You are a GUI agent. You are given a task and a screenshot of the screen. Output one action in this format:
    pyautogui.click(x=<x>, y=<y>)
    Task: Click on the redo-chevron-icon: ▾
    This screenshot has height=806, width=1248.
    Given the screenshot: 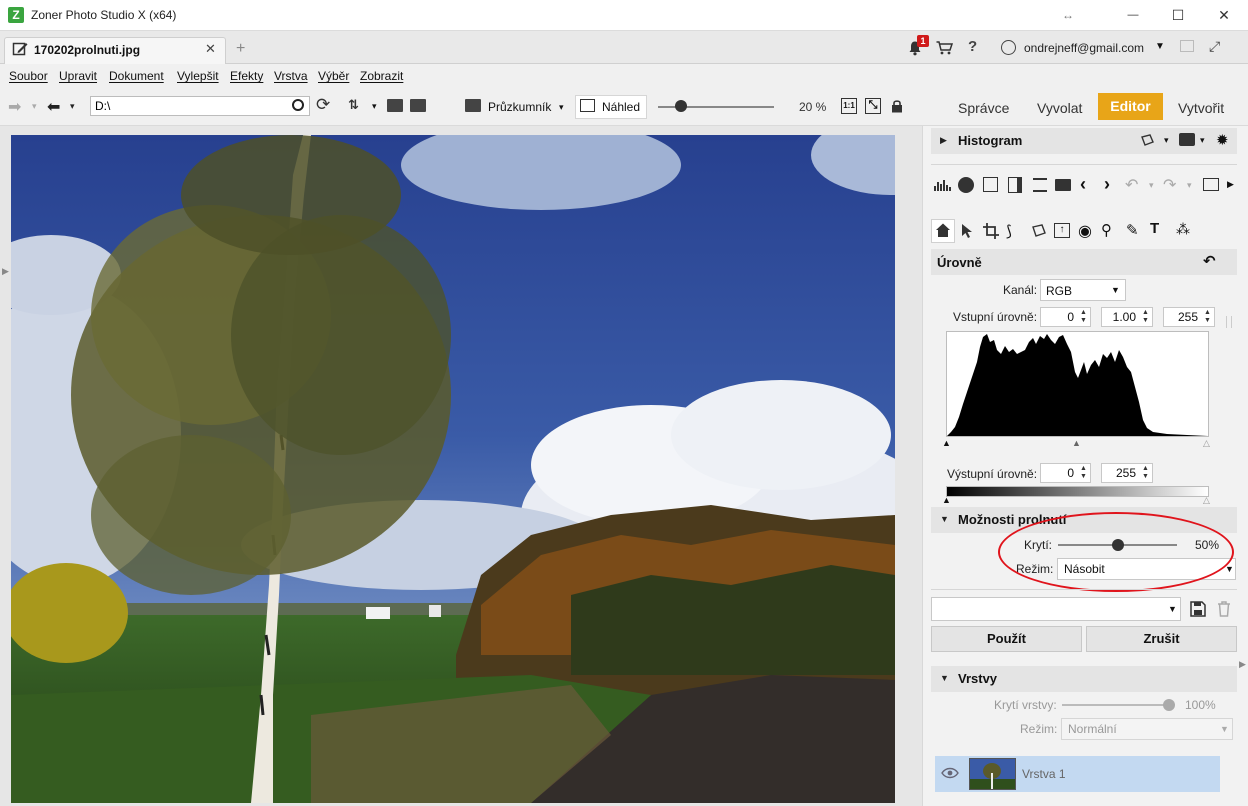 What is the action you would take?
    pyautogui.click(x=1189, y=185)
    